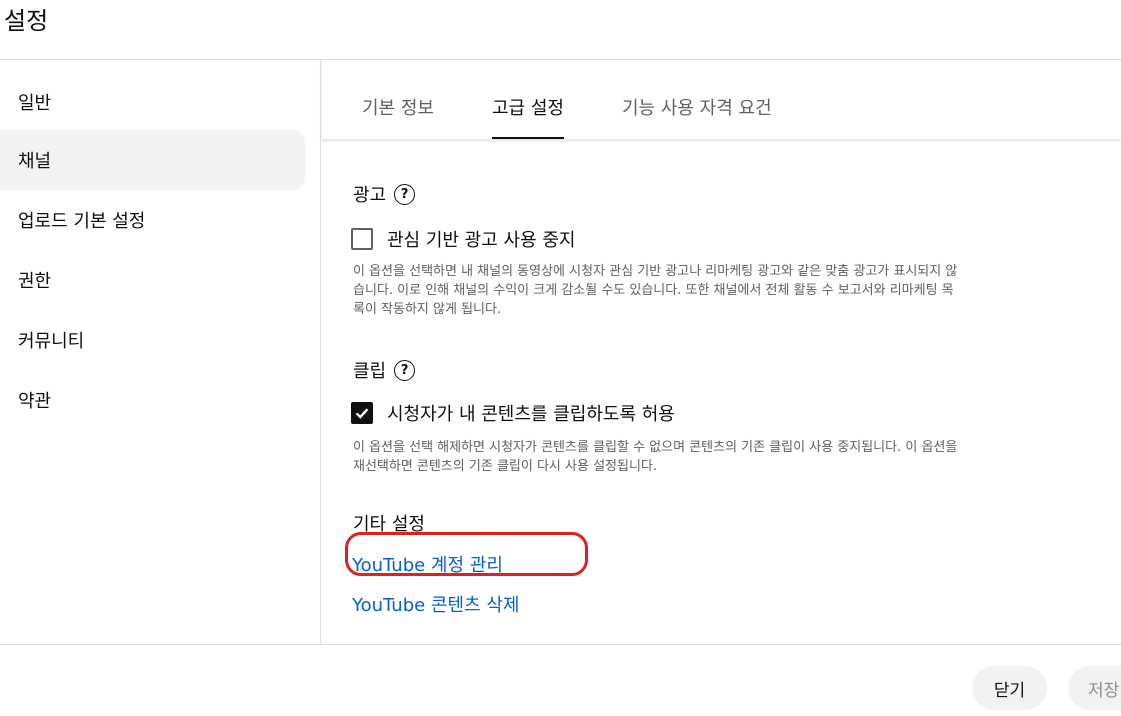 The height and width of the screenshot is (716, 1121). I want to click on ads-heading-text: 광고, so click(370, 195).